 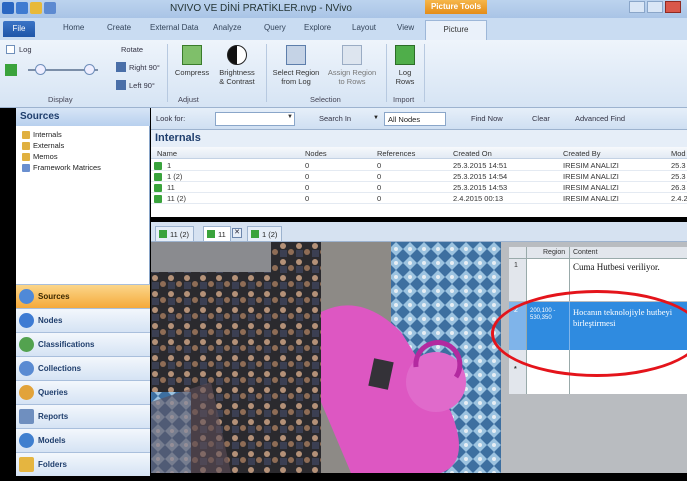 I want to click on import-group-label: Import, so click(x=404, y=99).